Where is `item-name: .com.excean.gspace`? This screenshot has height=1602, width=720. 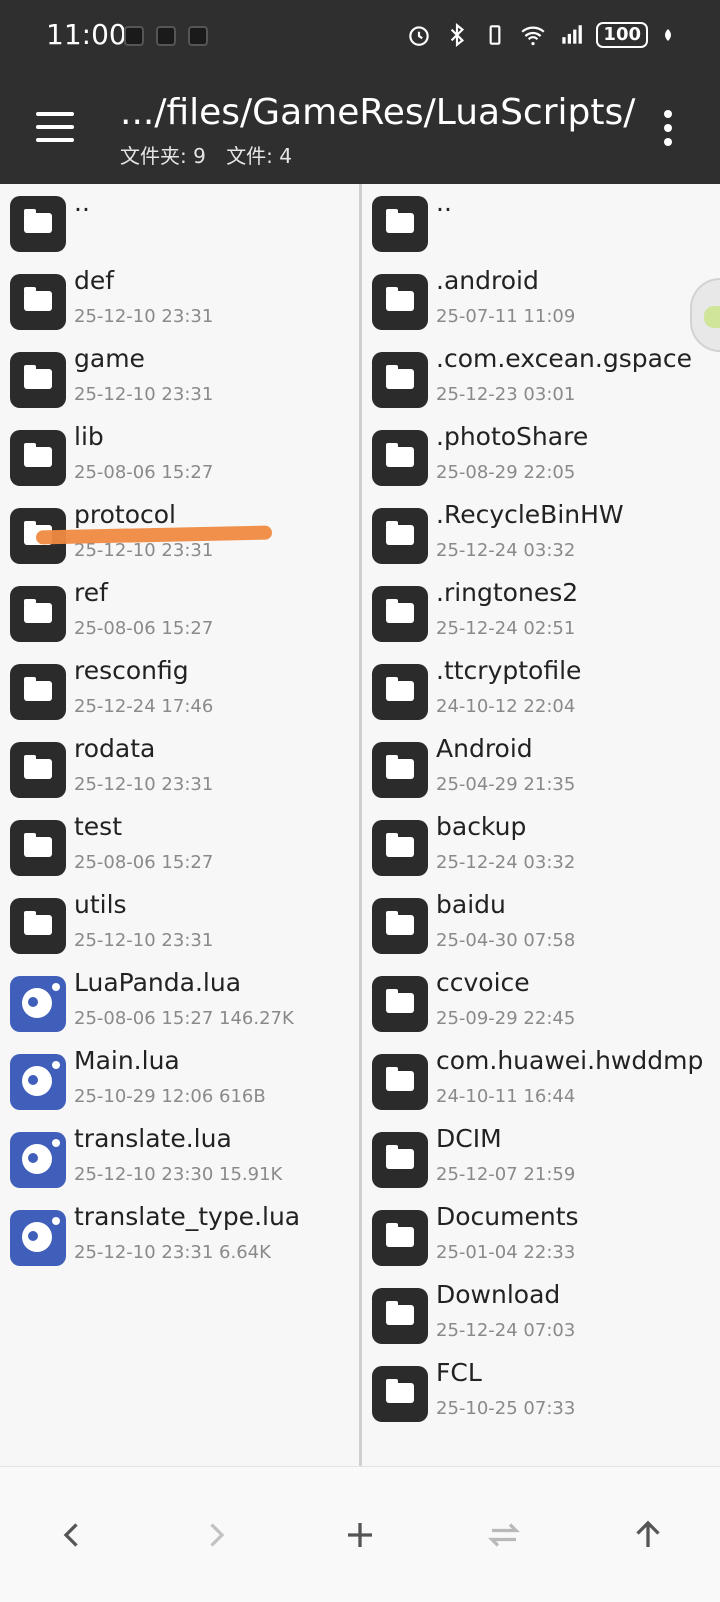 item-name: .com.excean.gspace is located at coordinates (564, 358).